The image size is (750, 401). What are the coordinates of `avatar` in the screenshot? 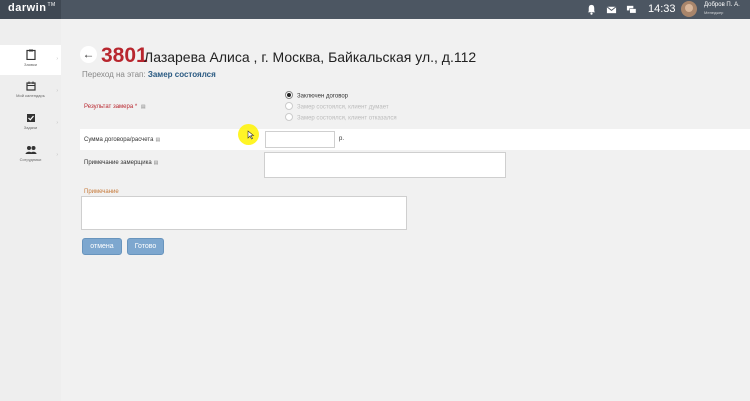 It's located at (689, 9).